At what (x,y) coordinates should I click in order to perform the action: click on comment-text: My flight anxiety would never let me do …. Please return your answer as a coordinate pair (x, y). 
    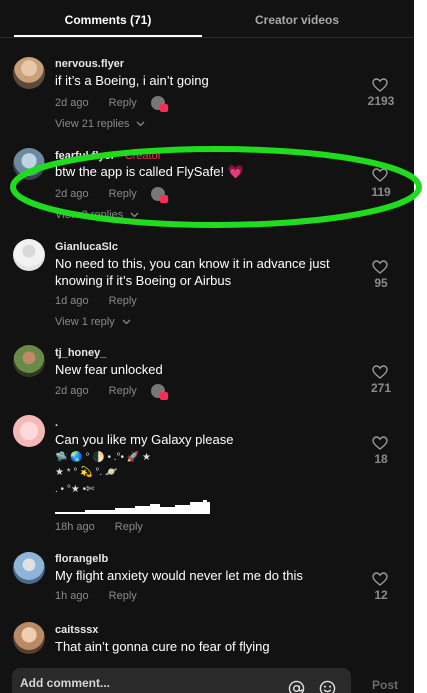
    Looking at the image, I should click on (179, 575).